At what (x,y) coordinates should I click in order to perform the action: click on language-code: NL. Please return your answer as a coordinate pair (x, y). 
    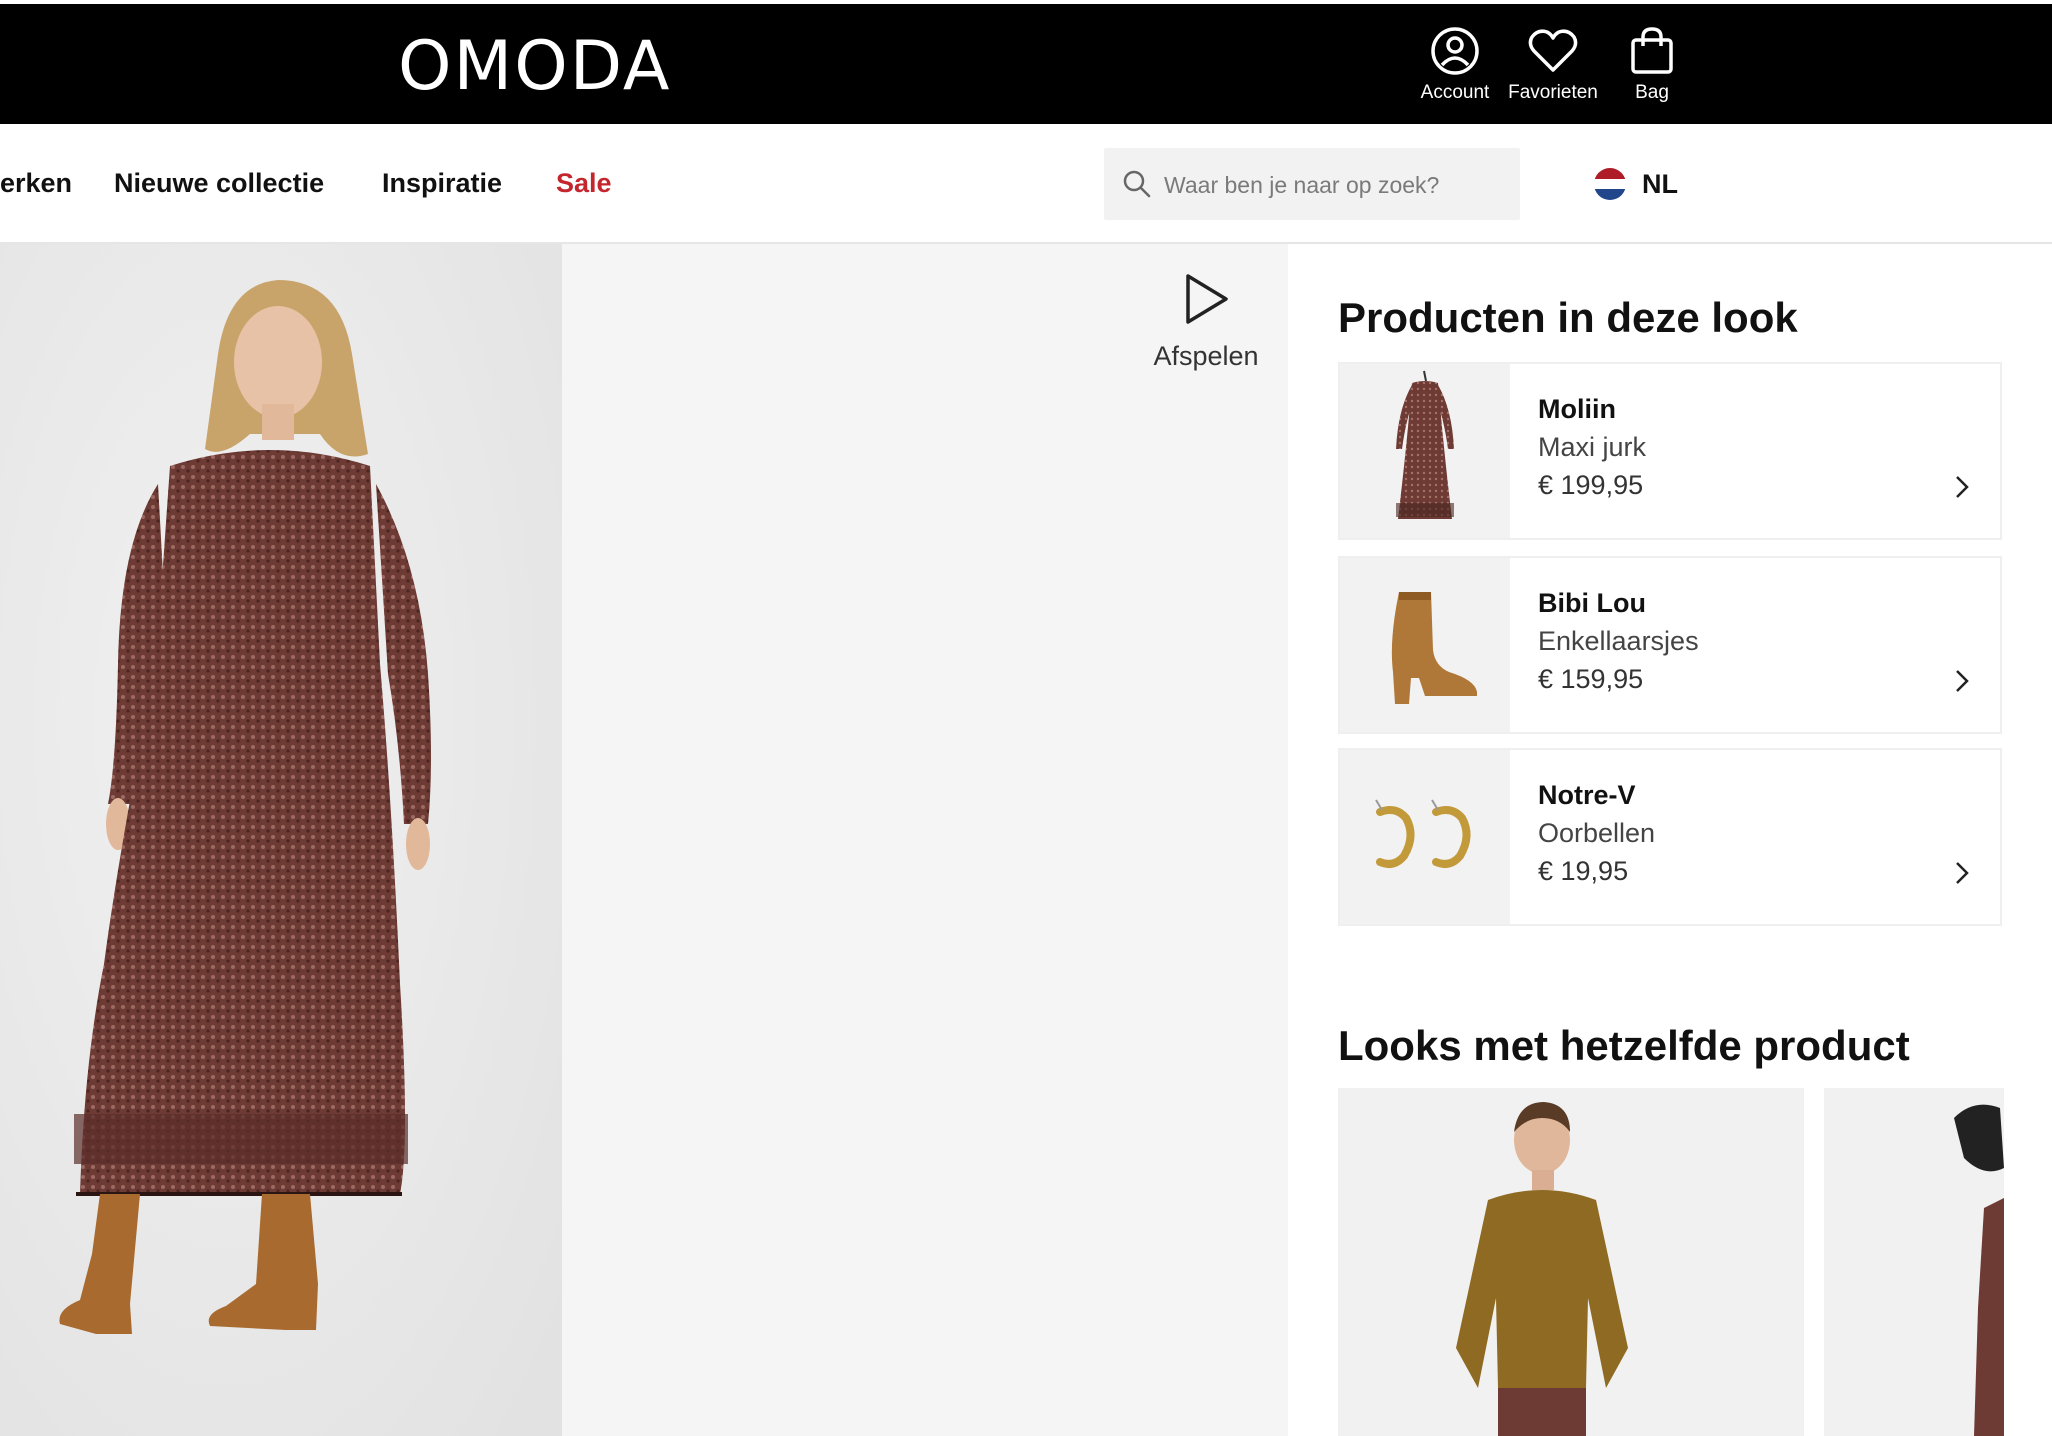
    Looking at the image, I should click on (1660, 183).